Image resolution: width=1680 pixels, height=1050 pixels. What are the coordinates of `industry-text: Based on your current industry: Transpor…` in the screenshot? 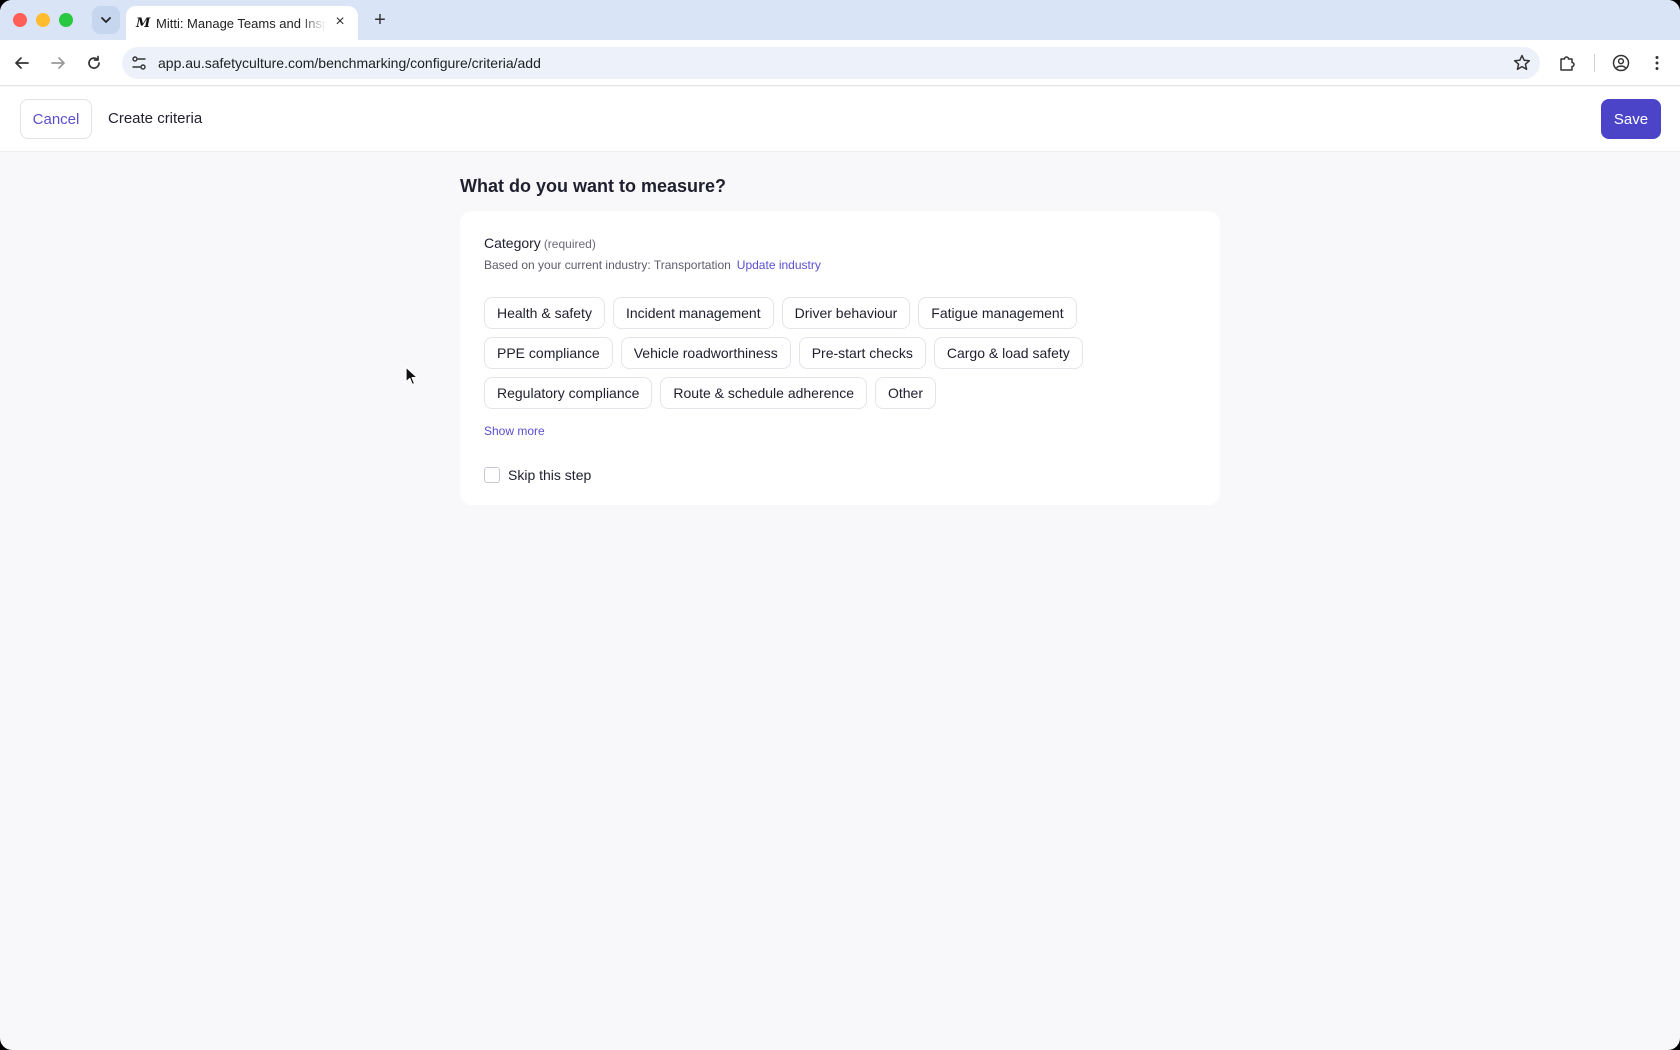 It's located at (607, 265).